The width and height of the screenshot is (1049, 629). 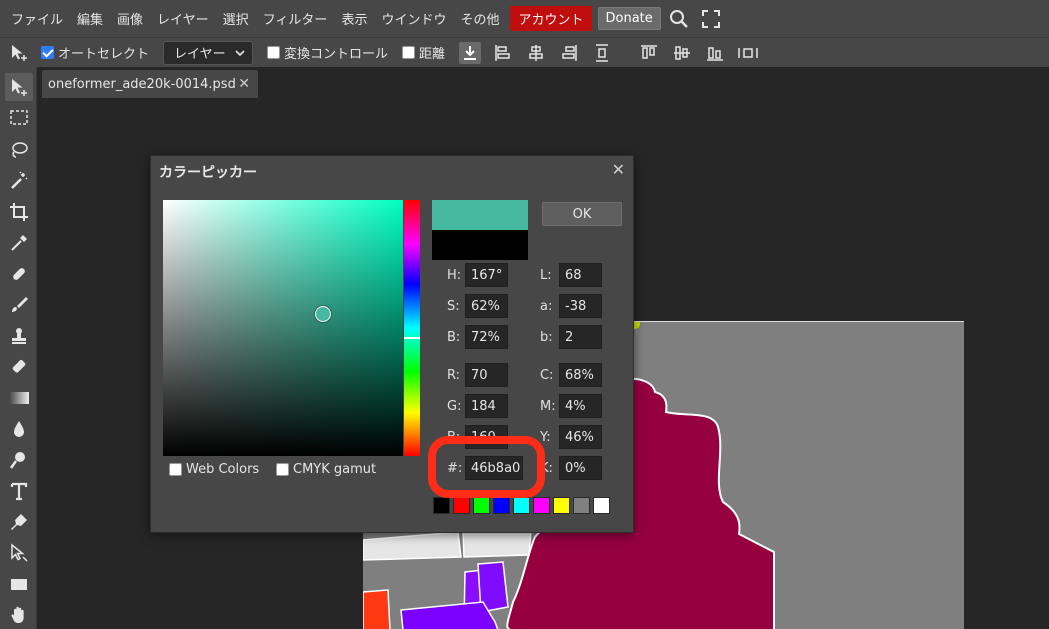 What do you see at coordinates (486, 467) in the screenshot?
I see `hex-highlight-annotation` at bounding box center [486, 467].